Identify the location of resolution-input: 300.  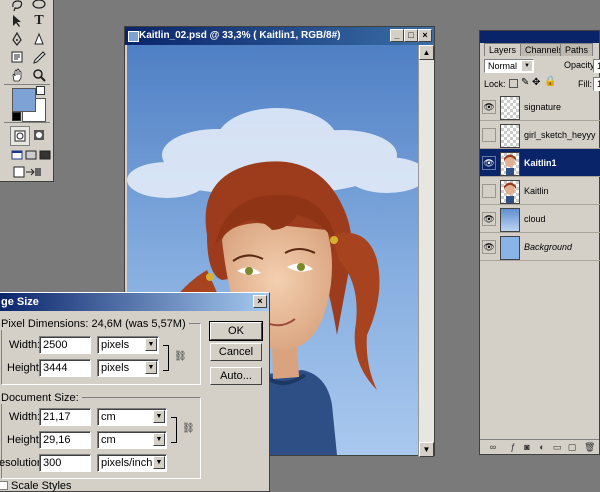
(65, 463).